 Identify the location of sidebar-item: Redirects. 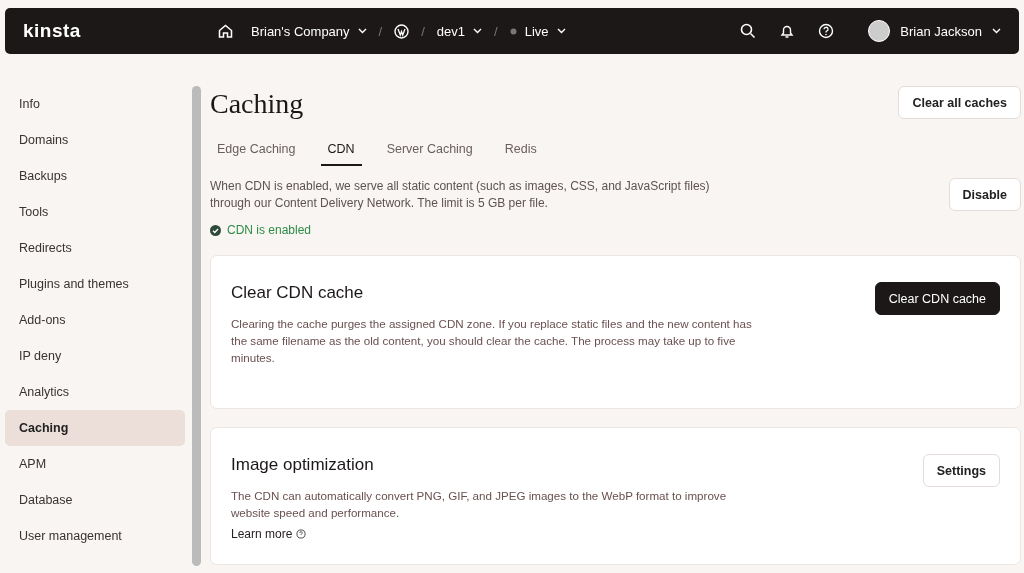
(95, 248).